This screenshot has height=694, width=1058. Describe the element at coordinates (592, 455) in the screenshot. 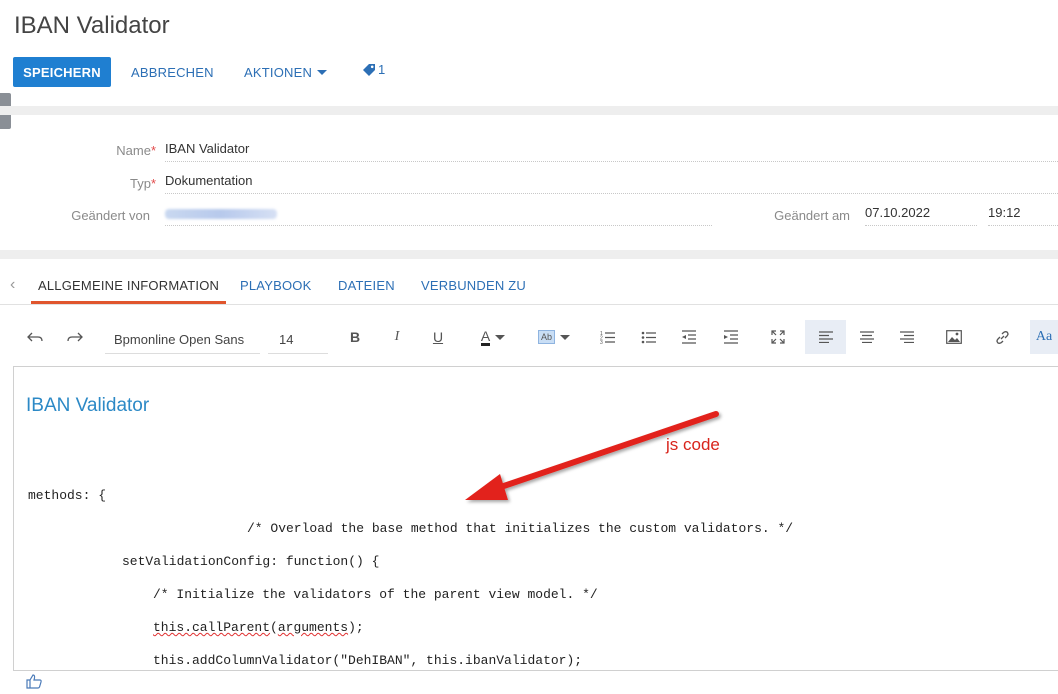

I see `annotation-arrow` at that location.